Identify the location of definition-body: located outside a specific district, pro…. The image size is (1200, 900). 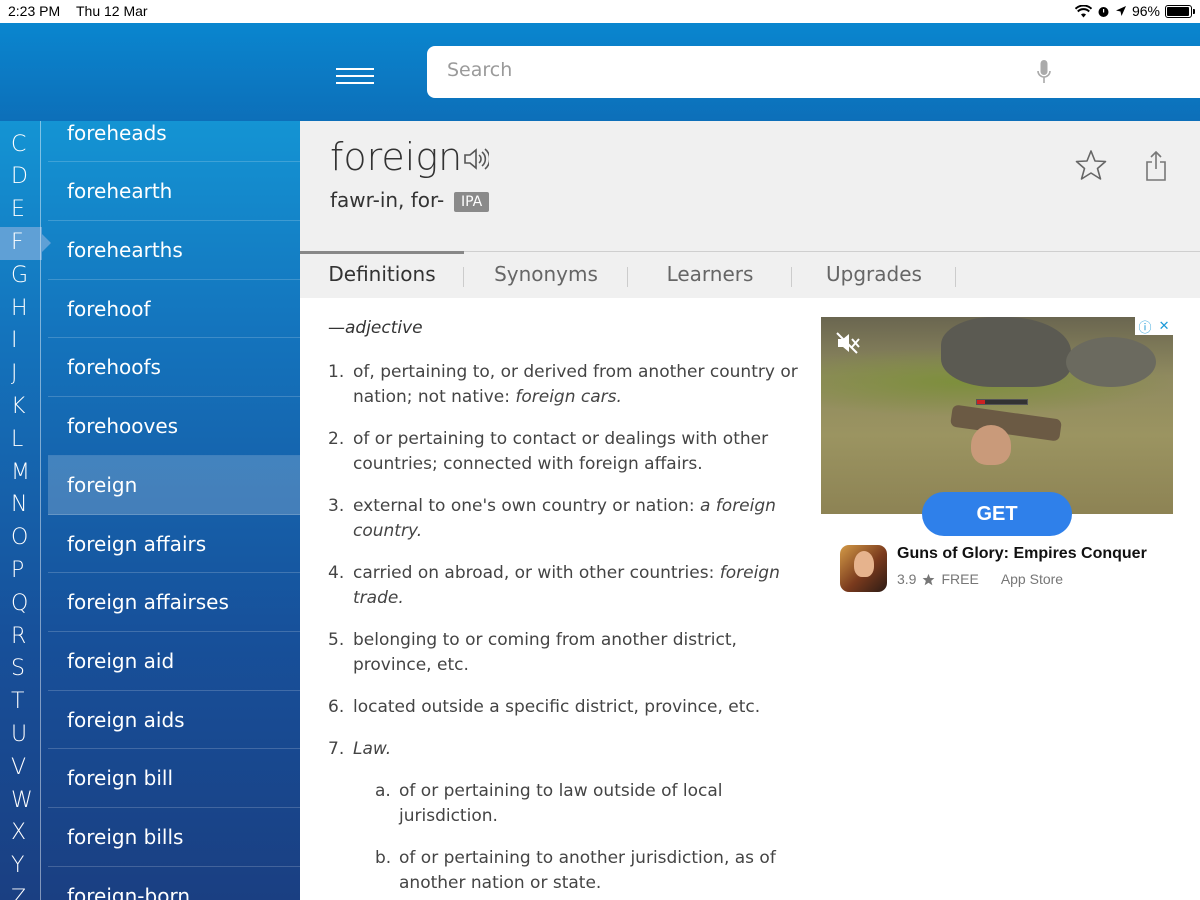
(557, 707).